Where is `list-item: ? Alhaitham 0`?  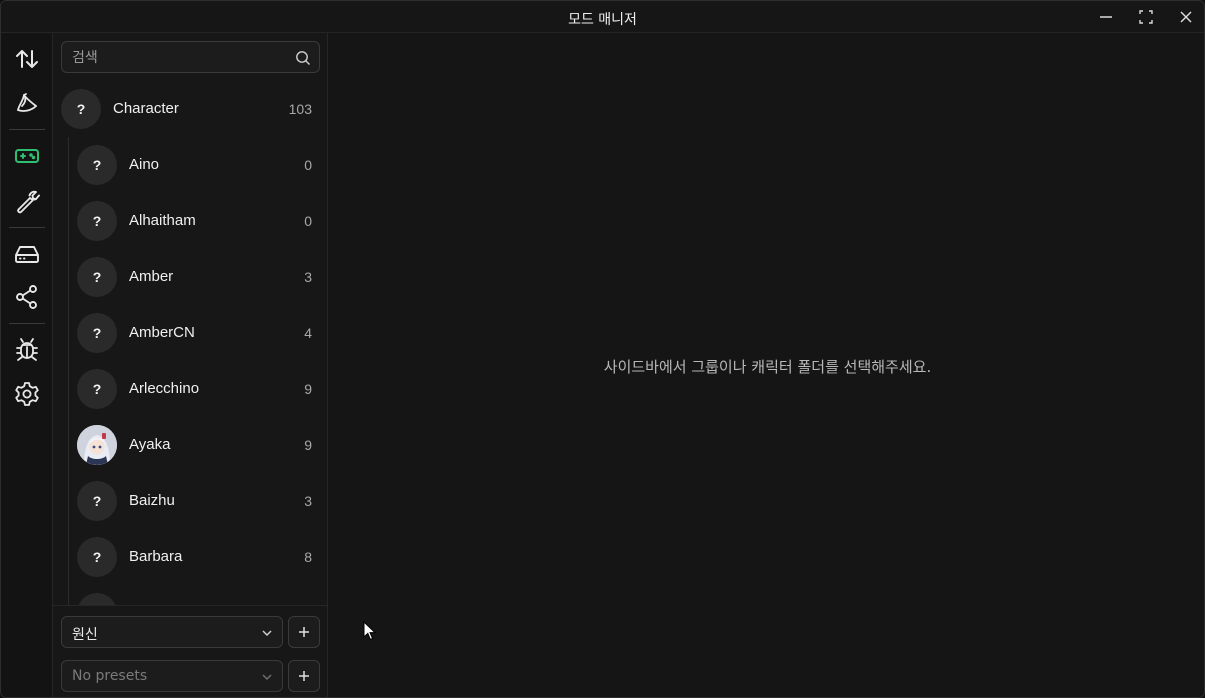 list-item: ? Alhaitham 0 is located at coordinates (198, 221).